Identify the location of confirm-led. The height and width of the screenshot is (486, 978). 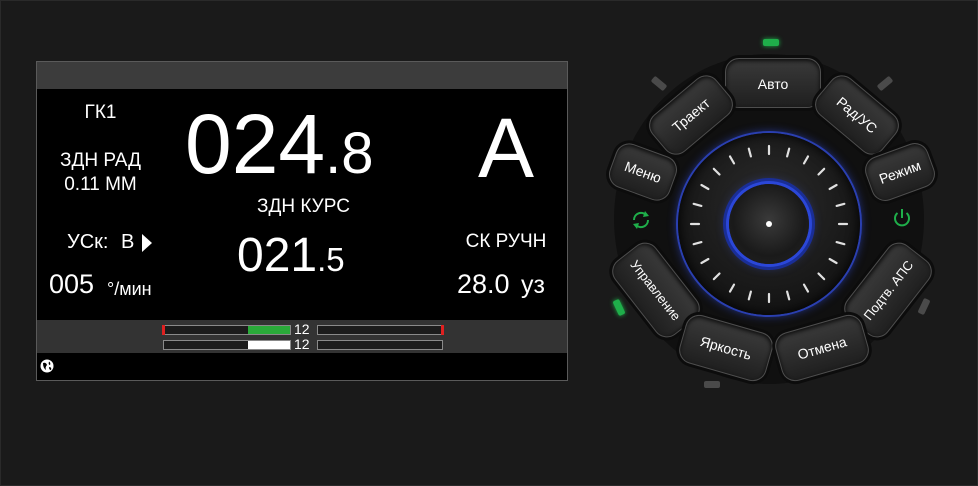
(924, 306).